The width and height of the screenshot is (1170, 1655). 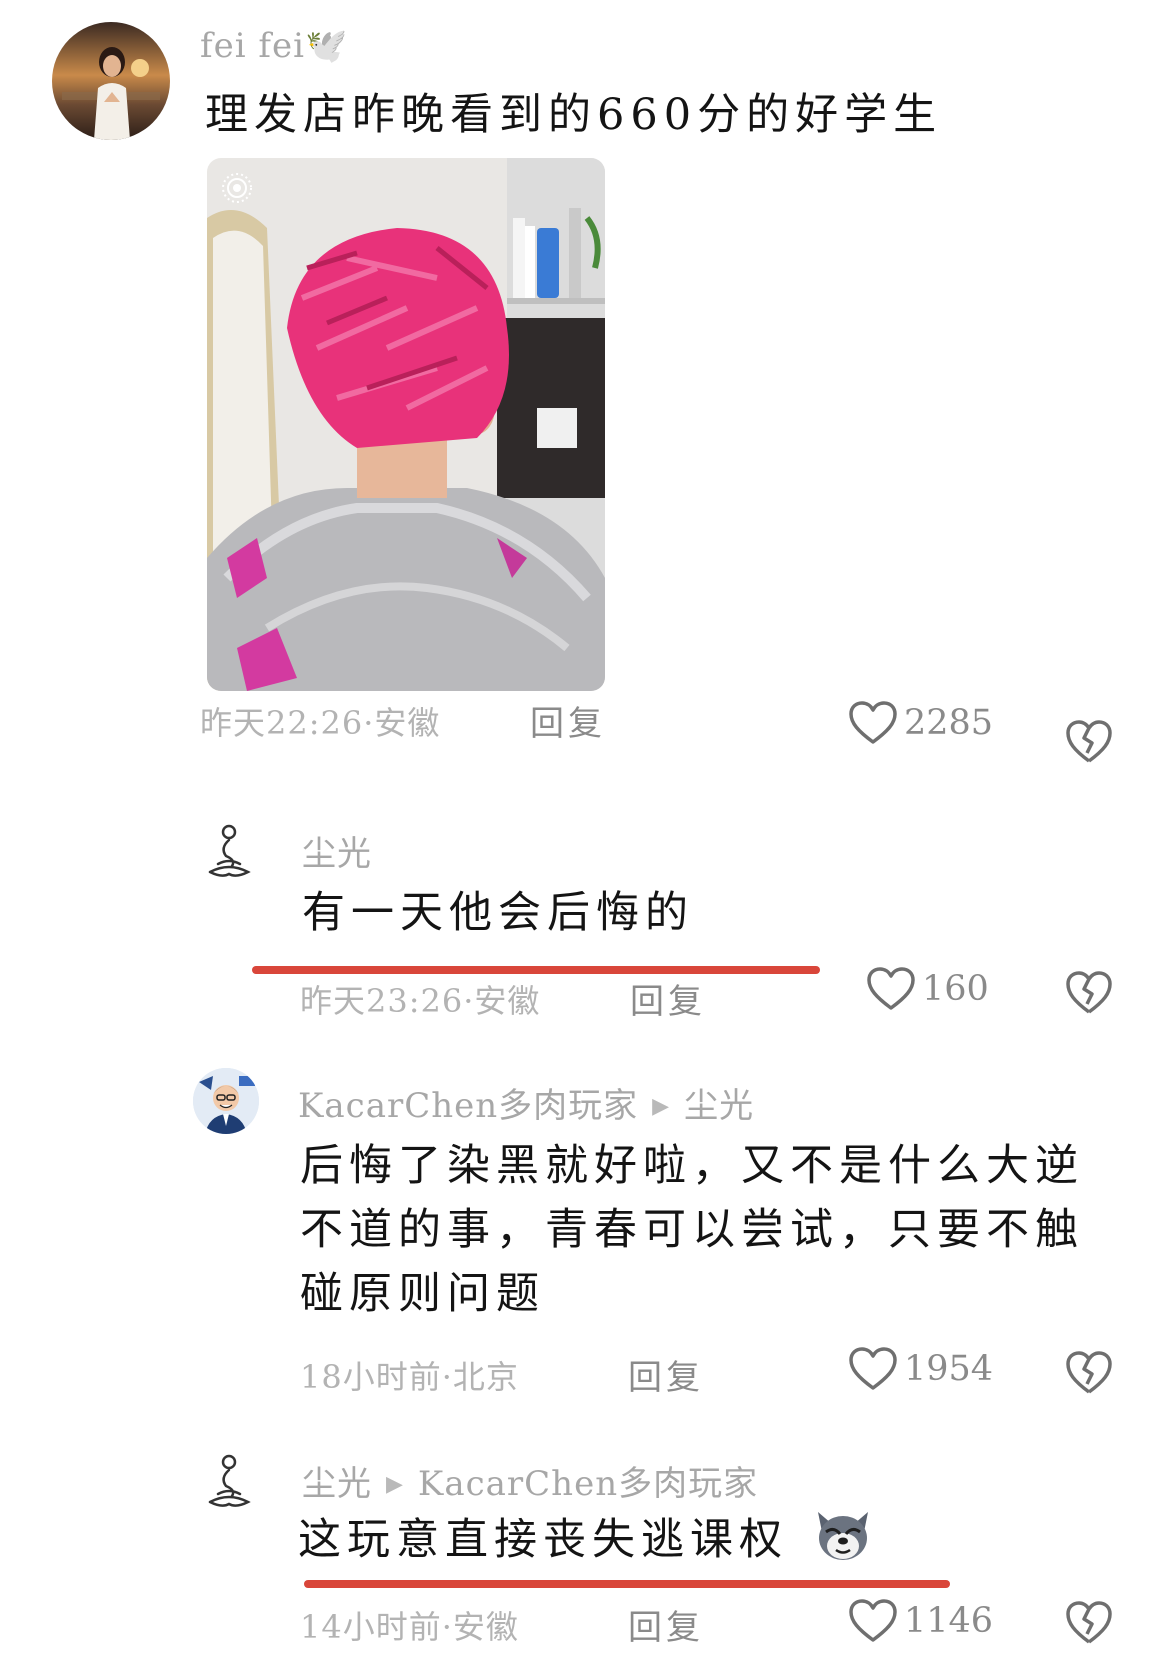 I want to click on avatar-kacarchen, so click(x=226, y=1101).